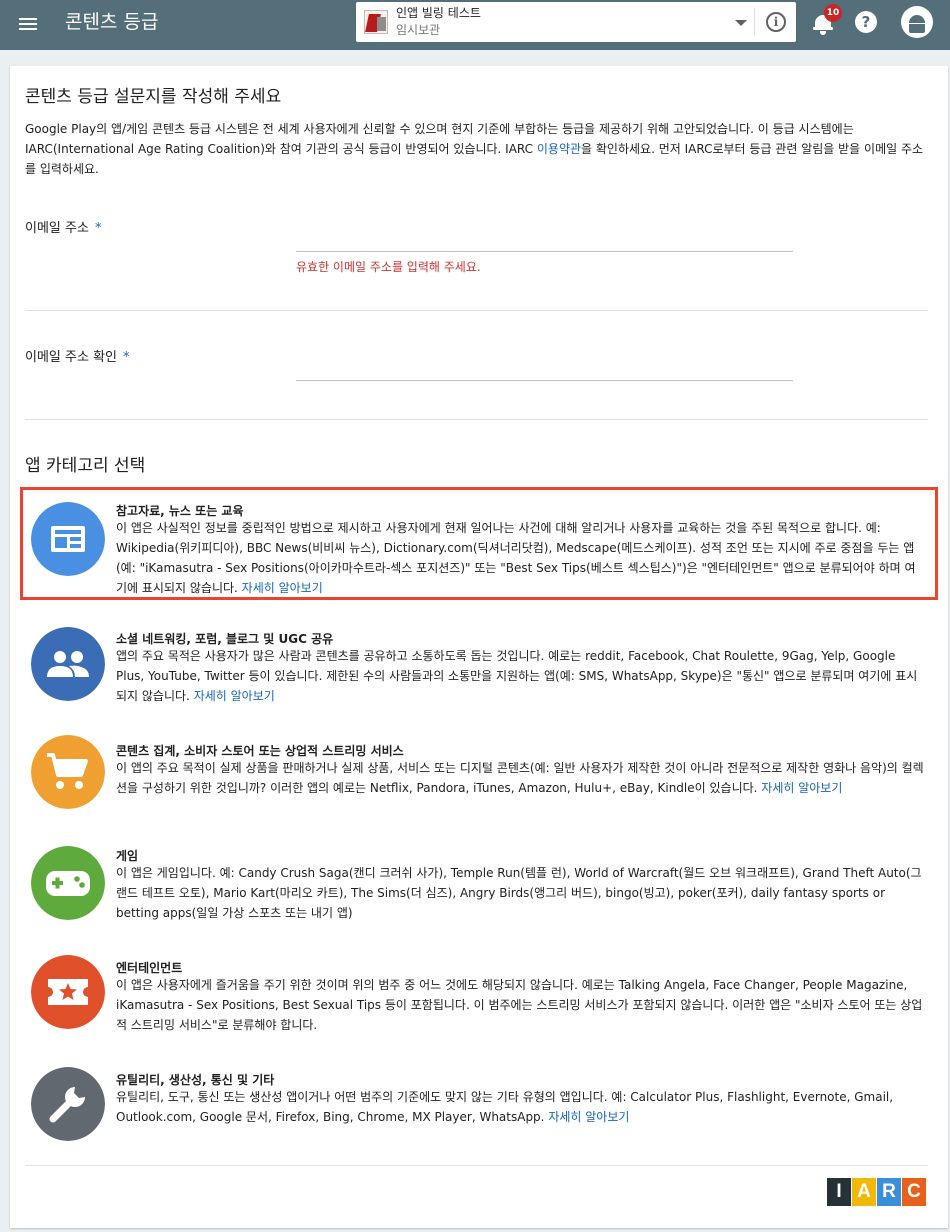 The image size is (950, 1232). I want to click on app-selector-dropdown: 인앱 빌링 테스트 임시보관 i, so click(576, 22).